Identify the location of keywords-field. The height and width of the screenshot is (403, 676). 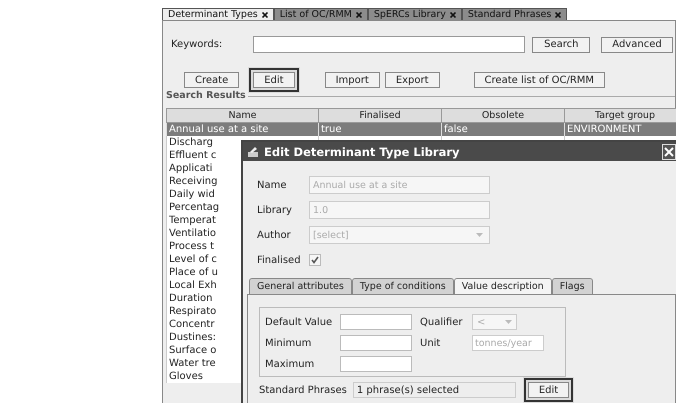
(389, 44).